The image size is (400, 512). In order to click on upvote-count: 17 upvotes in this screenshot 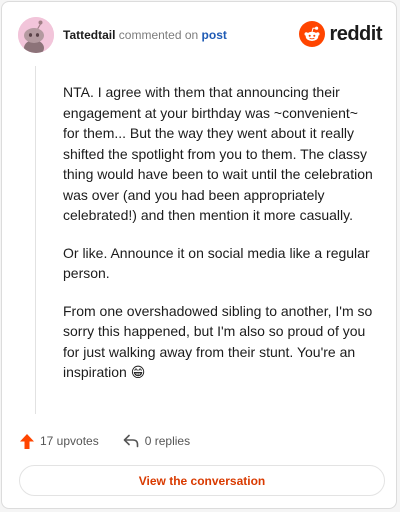, I will do `click(69, 441)`.